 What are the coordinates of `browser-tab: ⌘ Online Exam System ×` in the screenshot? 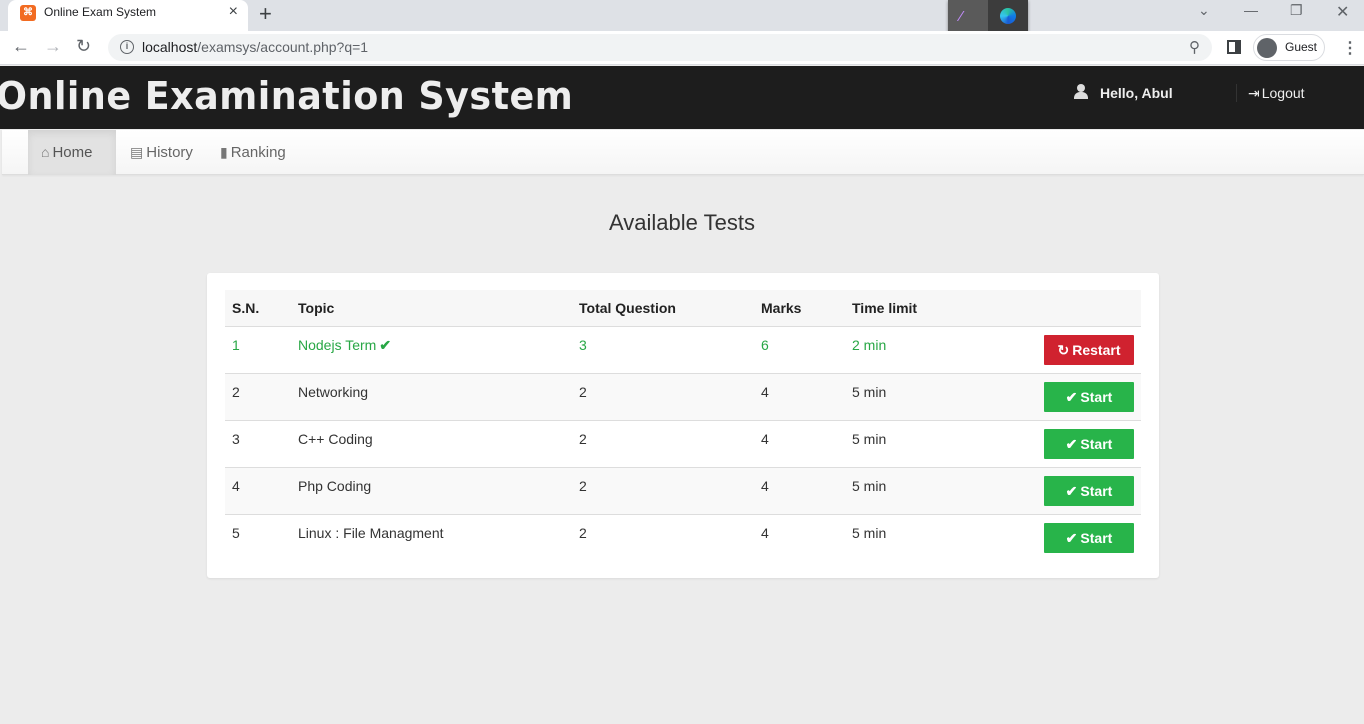 It's located at (128, 15).